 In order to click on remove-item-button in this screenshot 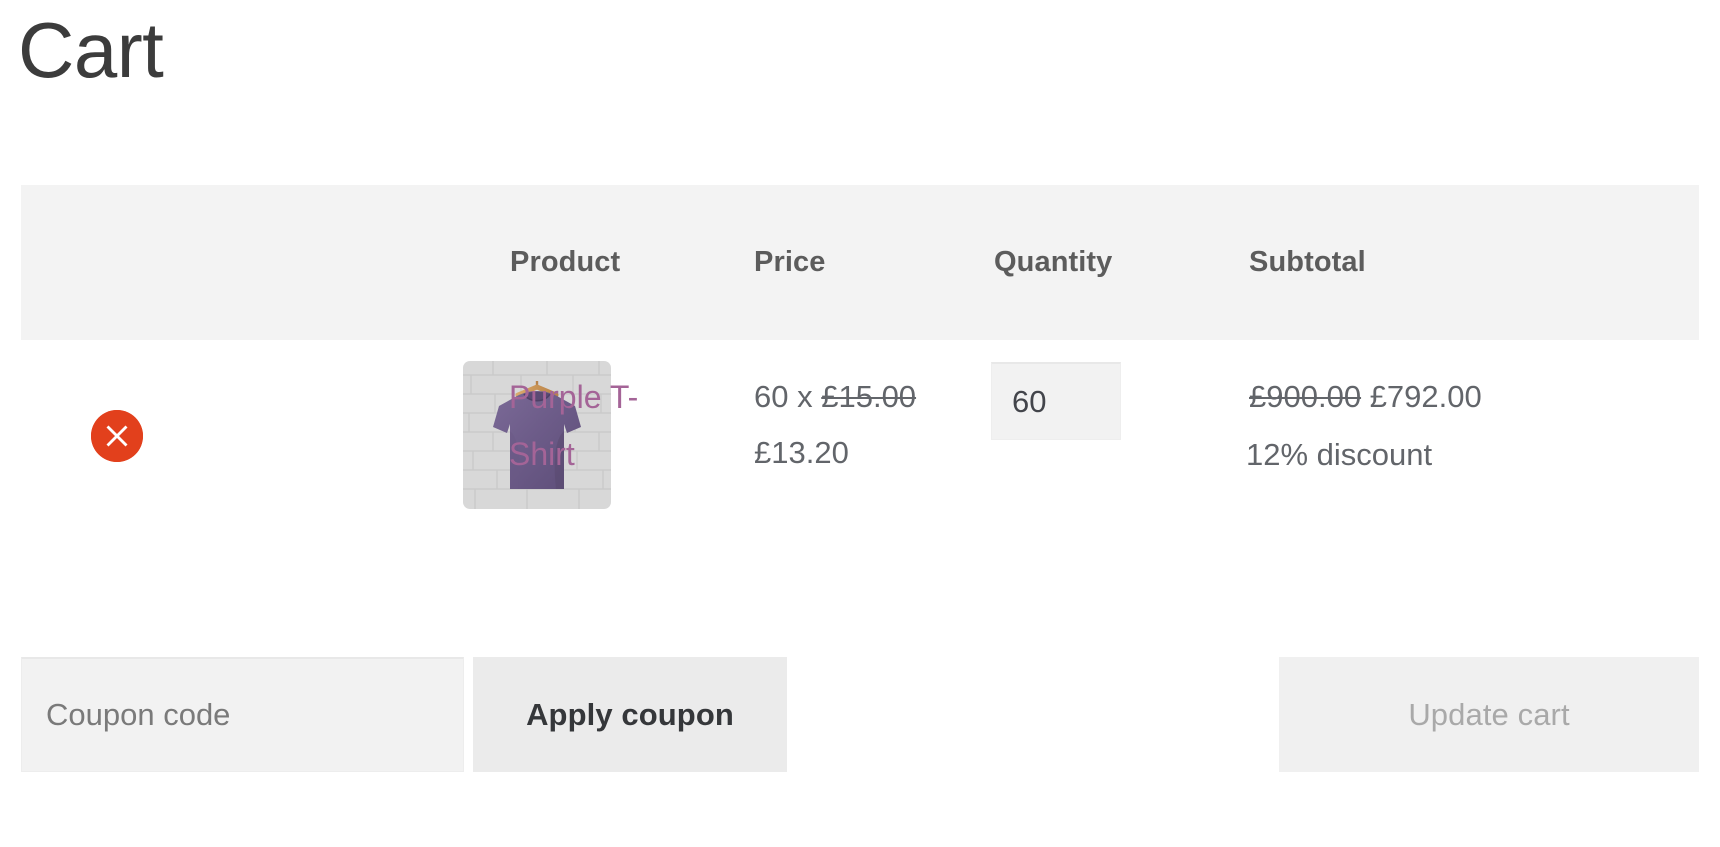, I will do `click(117, 436)`.